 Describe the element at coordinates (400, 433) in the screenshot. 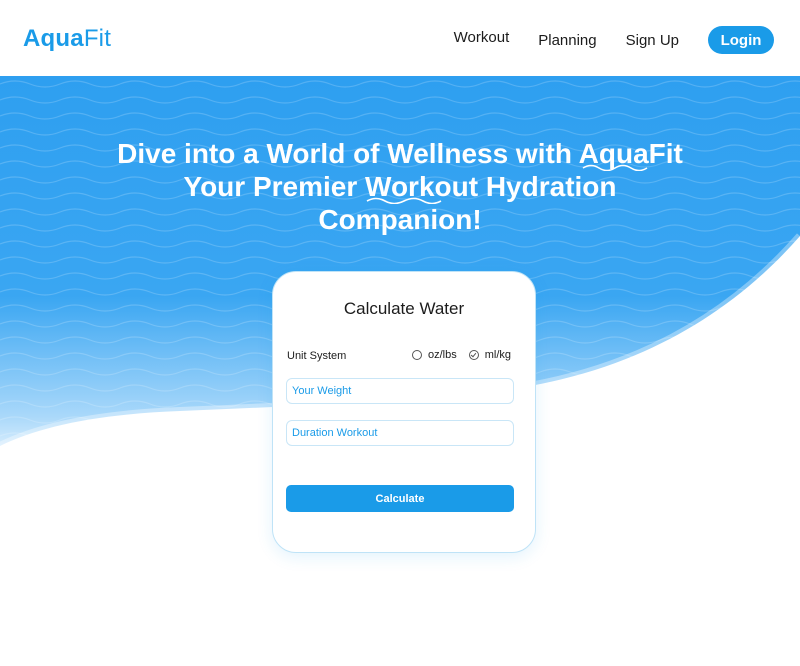

I see `duration-workout-input` at that location.